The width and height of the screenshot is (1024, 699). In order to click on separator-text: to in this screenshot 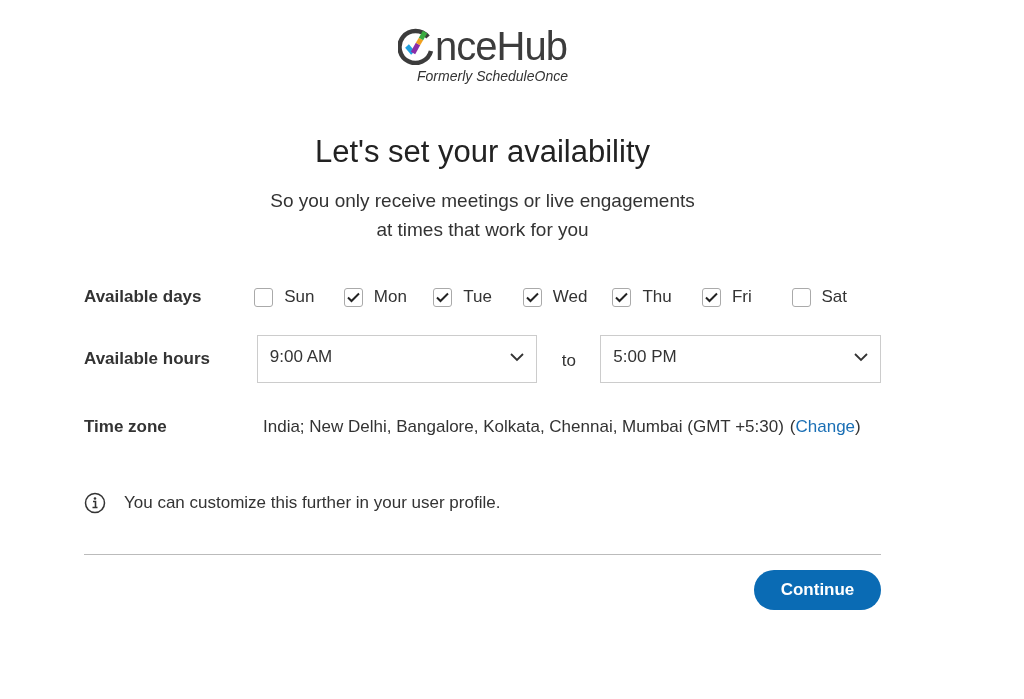, I will do `click(568, 360)`.